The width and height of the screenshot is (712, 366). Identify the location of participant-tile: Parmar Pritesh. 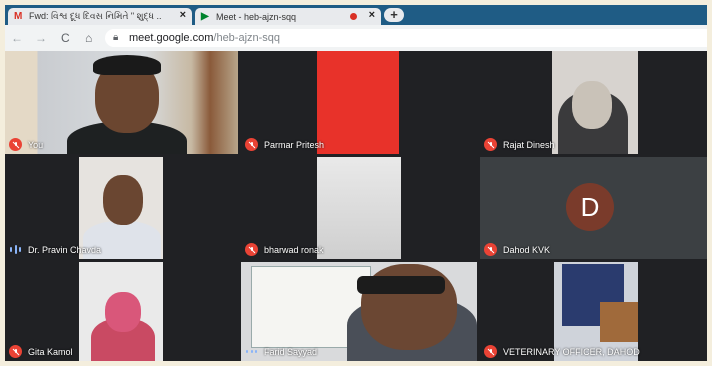
(359, 102).